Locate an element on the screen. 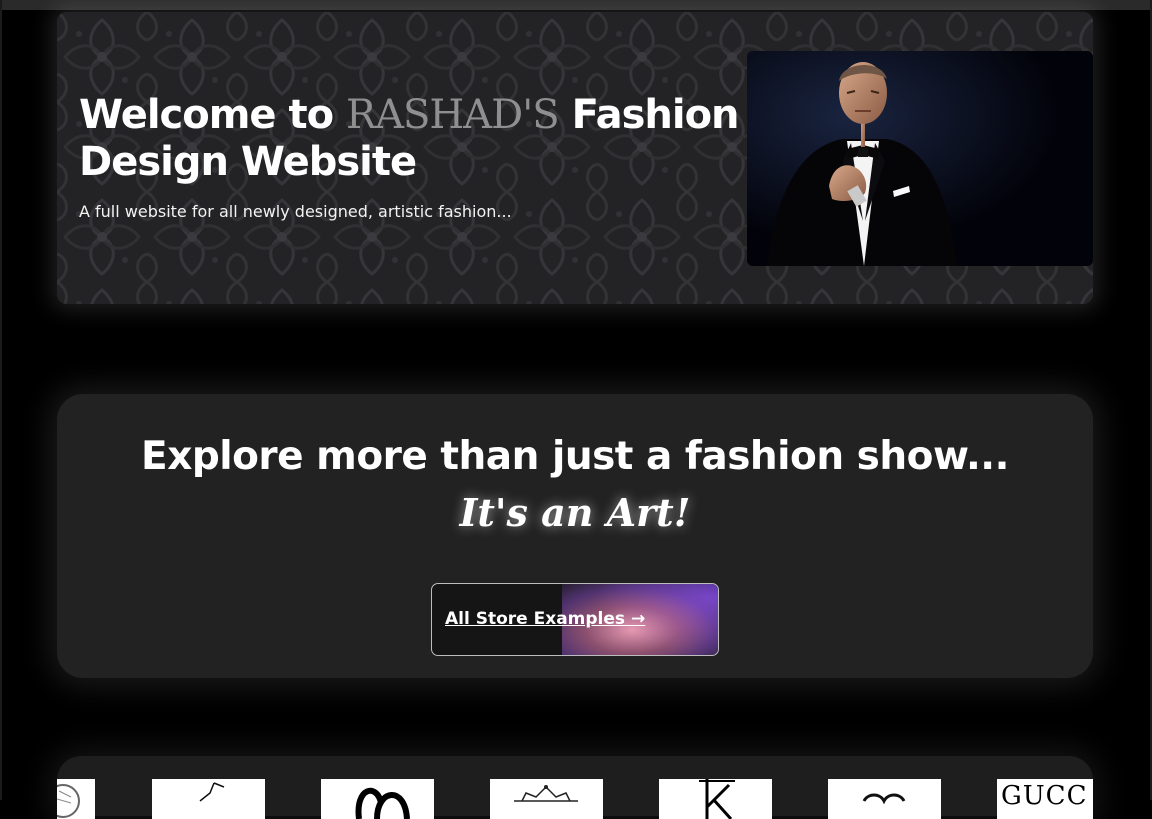 The width and height of the screenshot is (1152, 819). k-brand-logo is located at coordinates (715, 799).